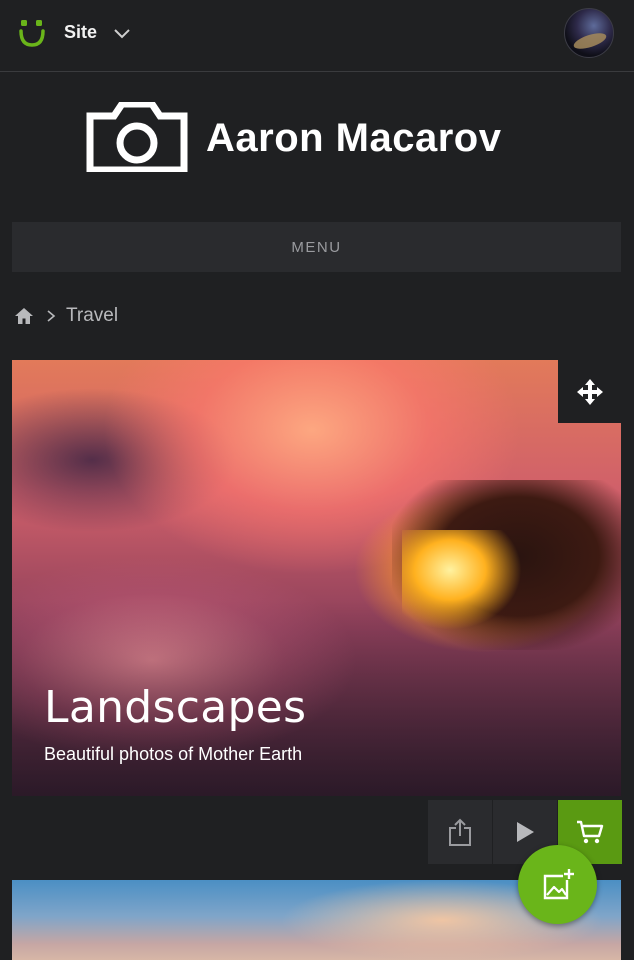 The width and height of the screenshot is (634, 960). Describe the element at coordinates (137, 137) in the screenshot. I see `camera-icon` at that location.